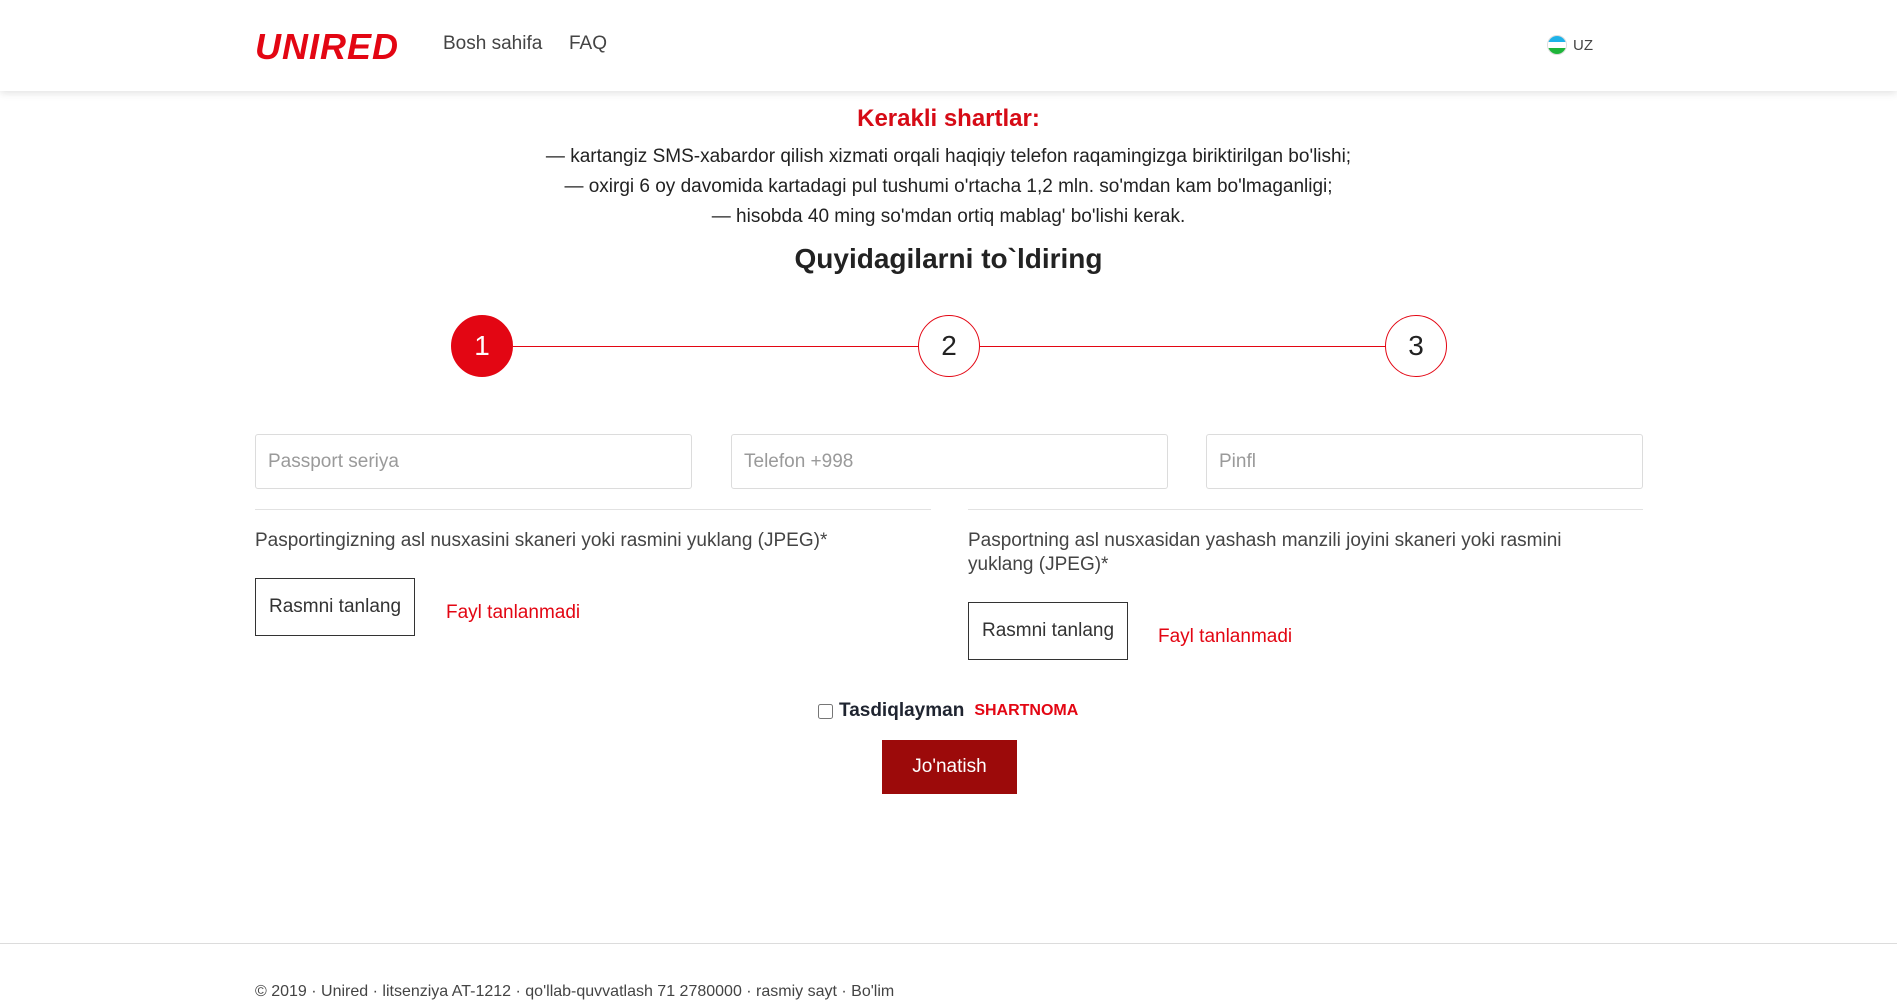 The width and height of the screenshot is (1897, 1001). I want to click on agreement-row: Tasdiqlayman SHARTNOMA, so click(948, 711).